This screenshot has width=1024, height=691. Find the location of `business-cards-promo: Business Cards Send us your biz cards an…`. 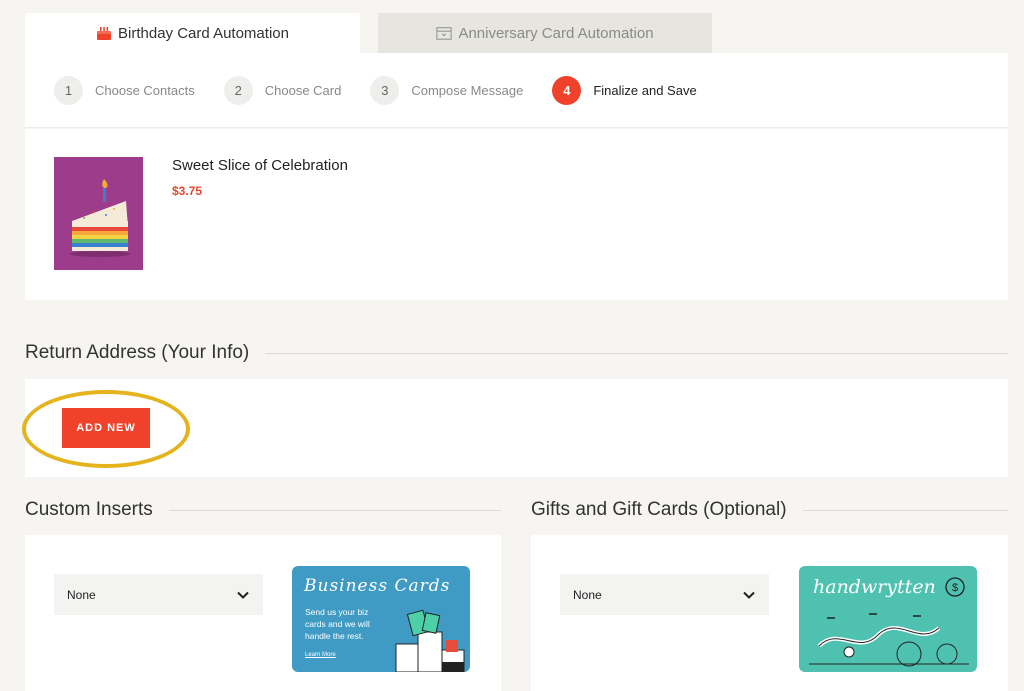

business-cards-promo: Business Cards Send us your biz cards an… is located at coordinates (381, 619).